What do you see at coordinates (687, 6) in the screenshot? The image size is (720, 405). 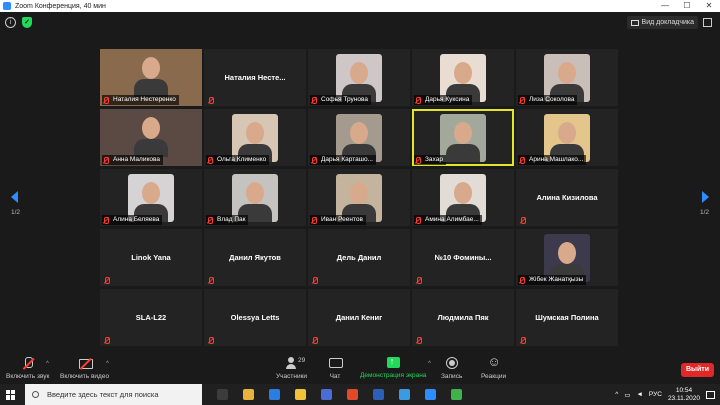 I see `maximize-button: ☐` at bounding box center [687, 6].